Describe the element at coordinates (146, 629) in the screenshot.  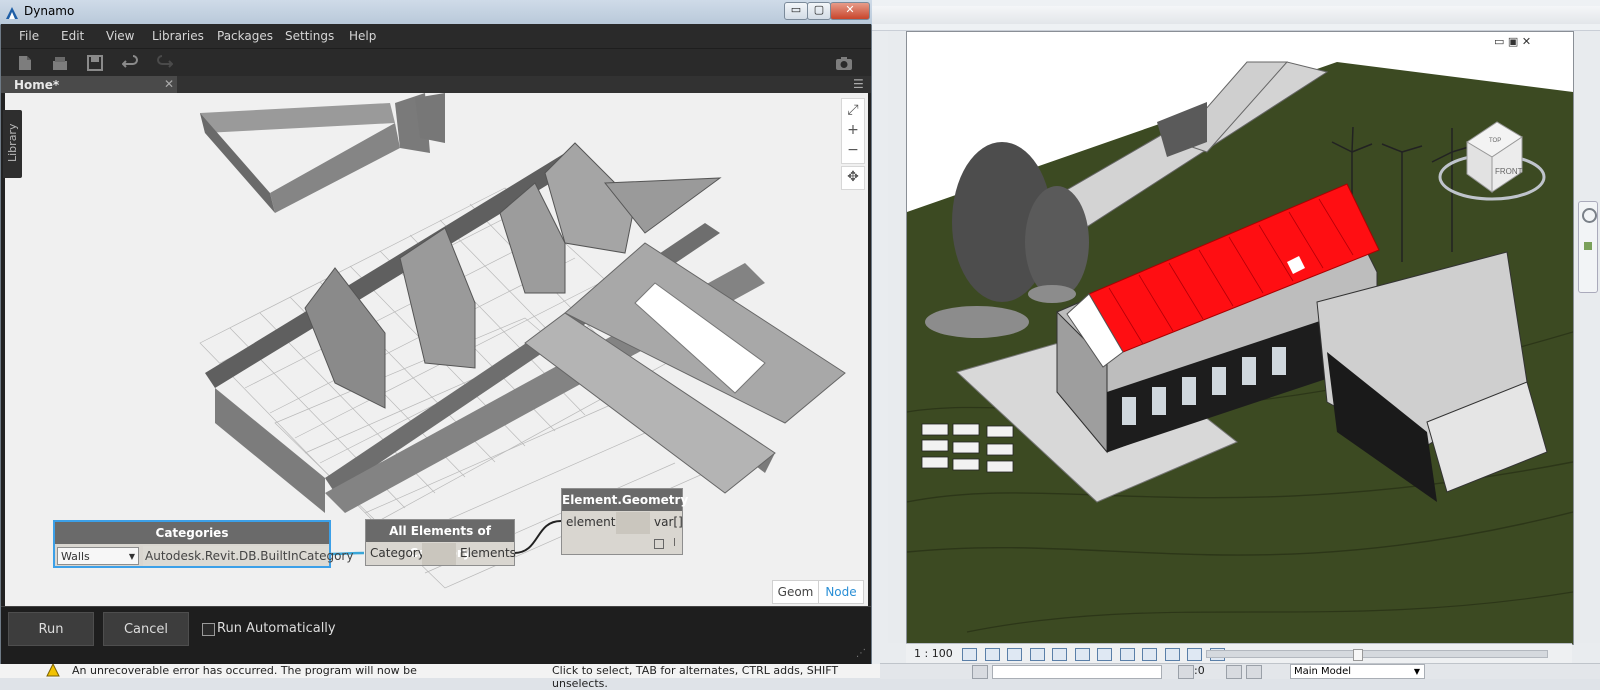
I see `cancel-button: Cancel` at that location.